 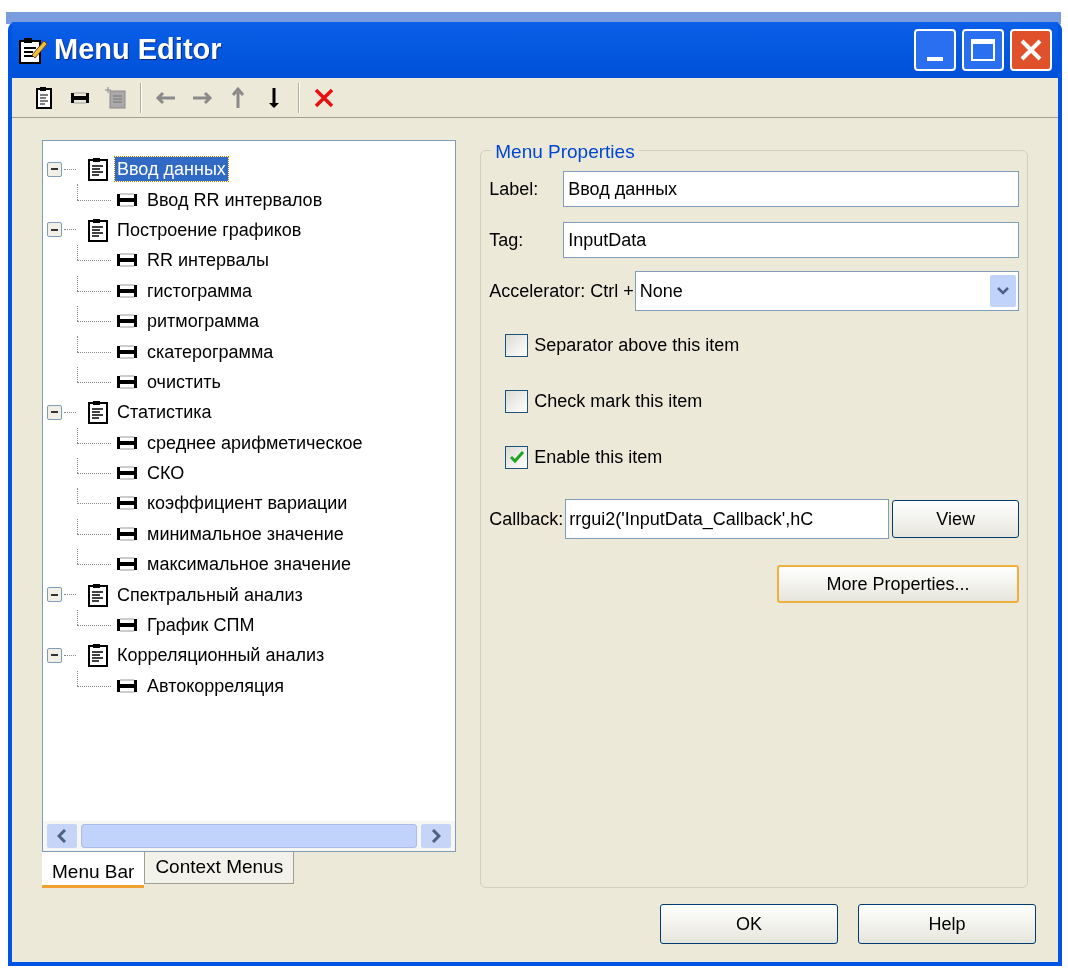 I want to click on field-label: Tag:, so click(x=507, y=240).